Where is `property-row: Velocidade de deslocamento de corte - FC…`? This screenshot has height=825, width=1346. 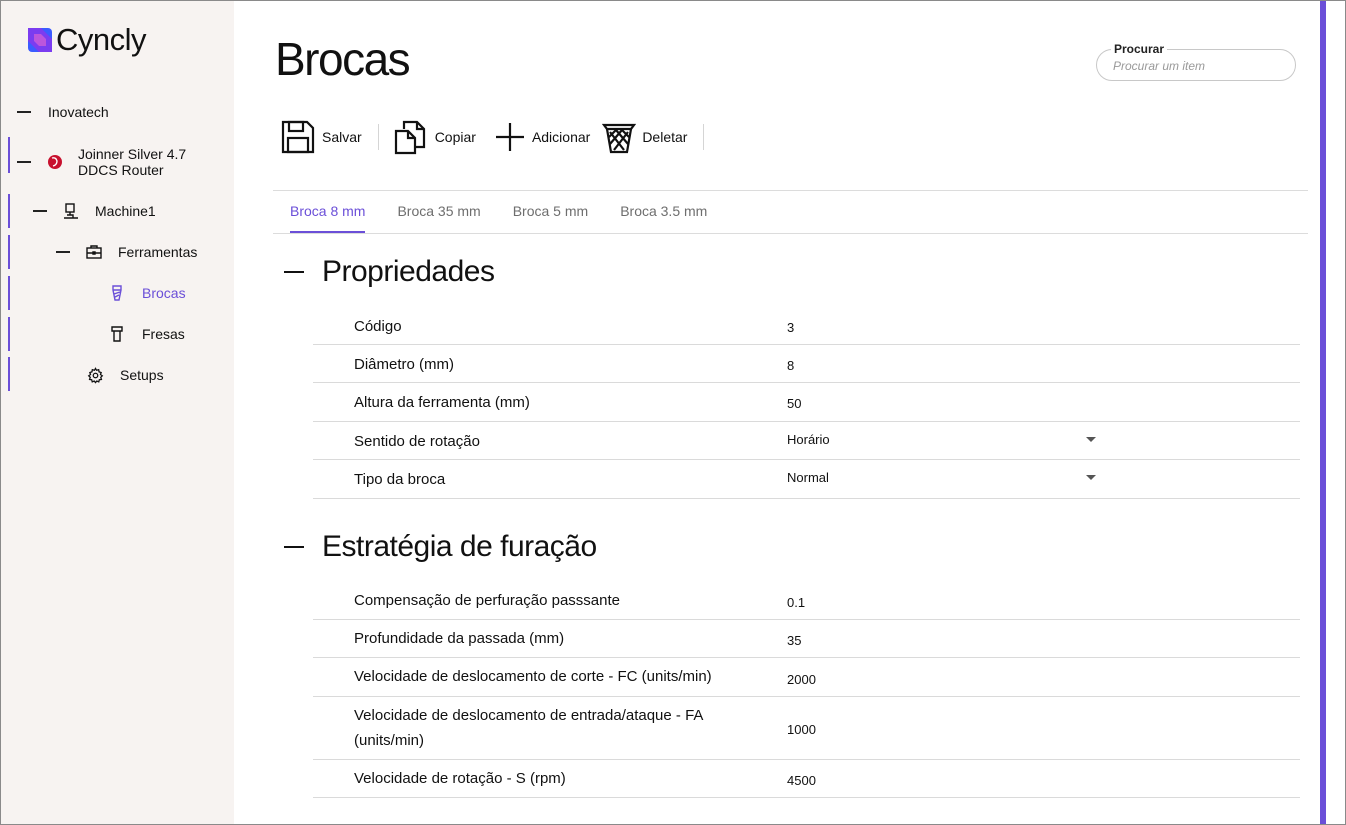 property-row: Velocidade de deslocamento de corte - FC… is located at coordinates (806, 677).